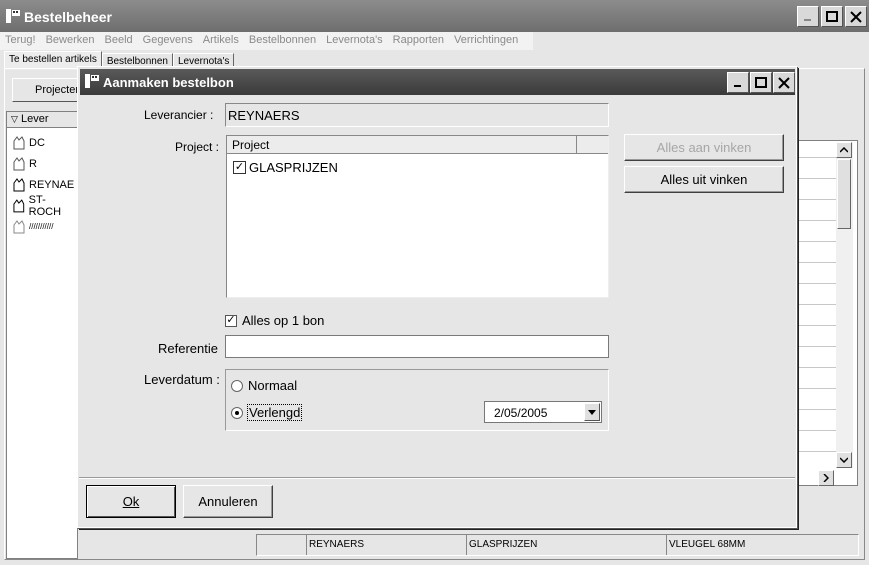 The height and width of the screenshot is (565, 869). What do you see at coordinates (417, 346) in the screenshot?
I see `reference-input` at bounding box center [417, 346].